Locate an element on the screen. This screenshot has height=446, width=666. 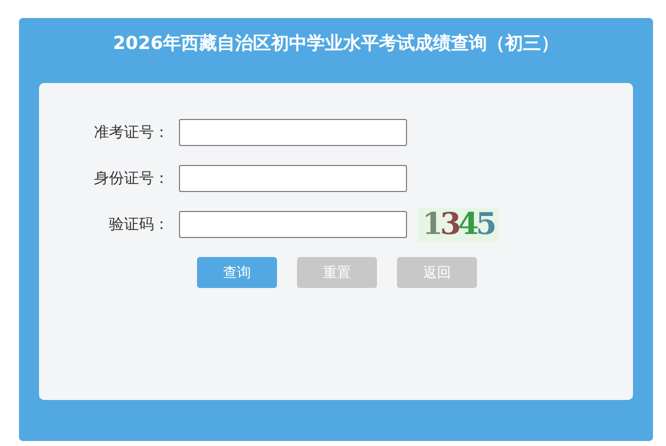
captcha-image: 1345 is located at coordinates (458, 225).